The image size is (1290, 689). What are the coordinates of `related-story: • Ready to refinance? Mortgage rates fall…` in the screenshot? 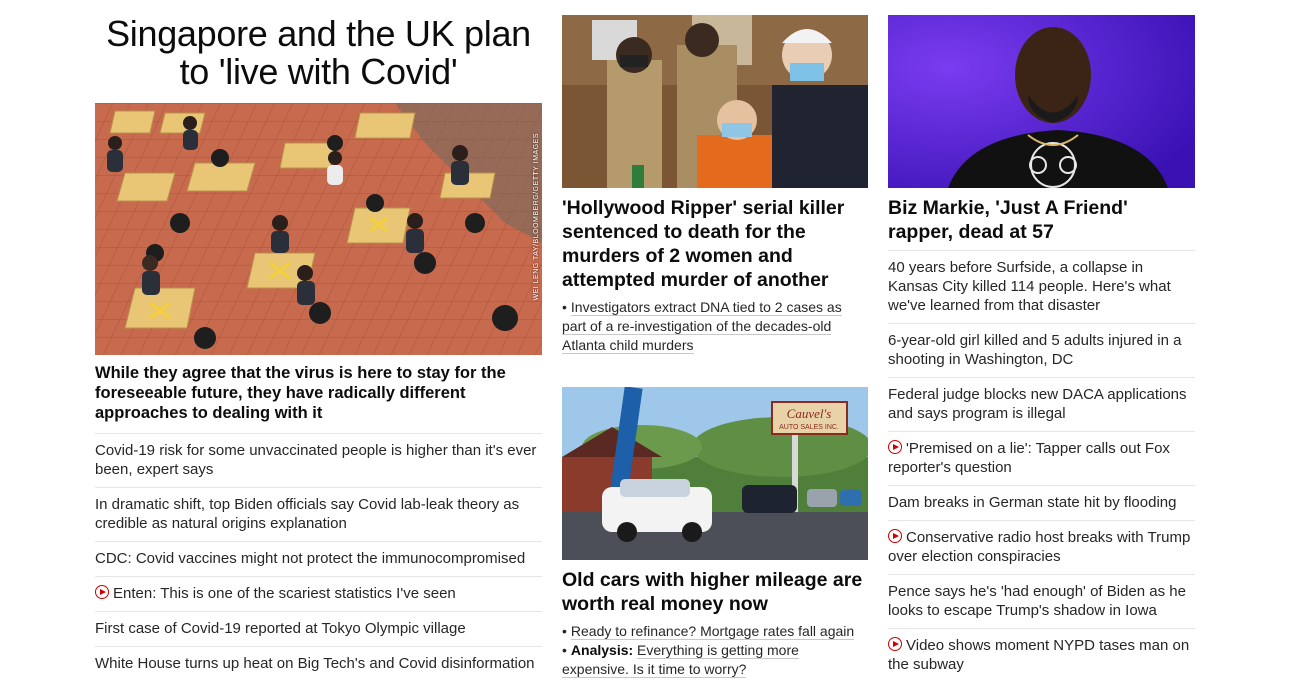 It's located at (715, 631).